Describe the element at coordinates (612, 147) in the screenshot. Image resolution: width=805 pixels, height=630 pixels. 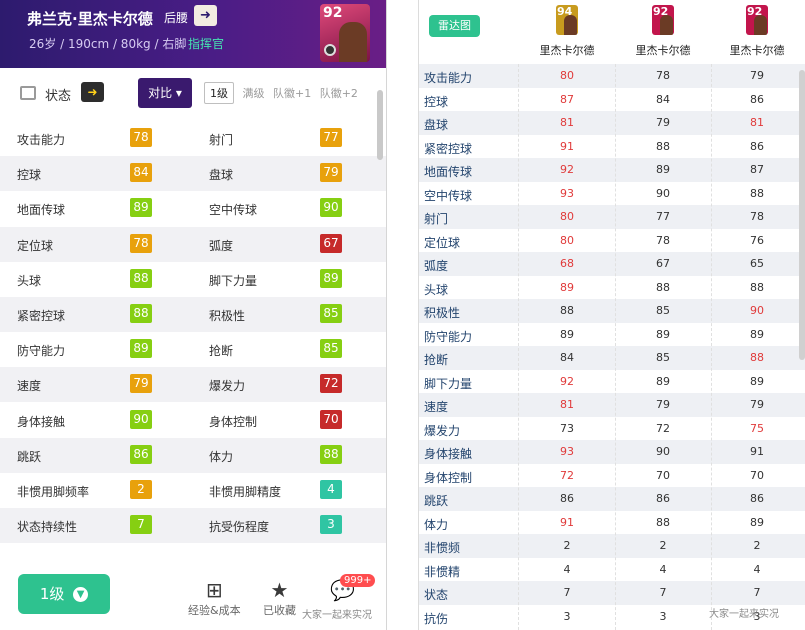
I see `comparison-row: 紧密控球 91 88 86` at that location.